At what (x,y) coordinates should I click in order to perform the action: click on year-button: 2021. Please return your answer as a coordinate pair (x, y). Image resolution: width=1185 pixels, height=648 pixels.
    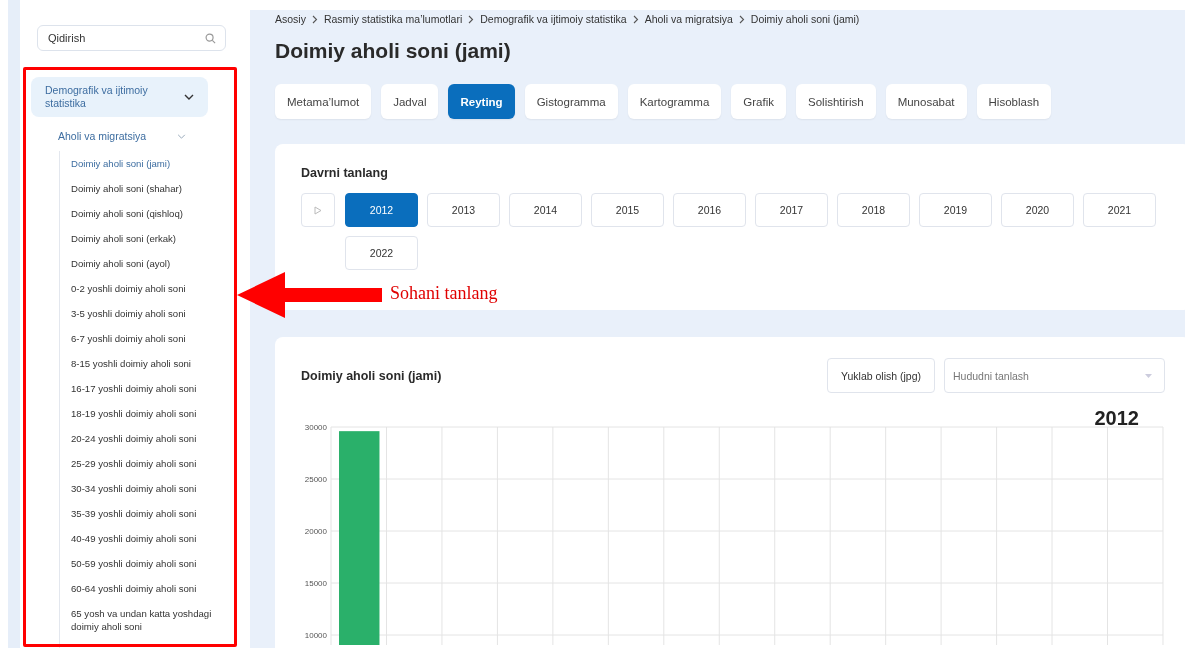
    Looking at the image, I should click on (1119, 210).